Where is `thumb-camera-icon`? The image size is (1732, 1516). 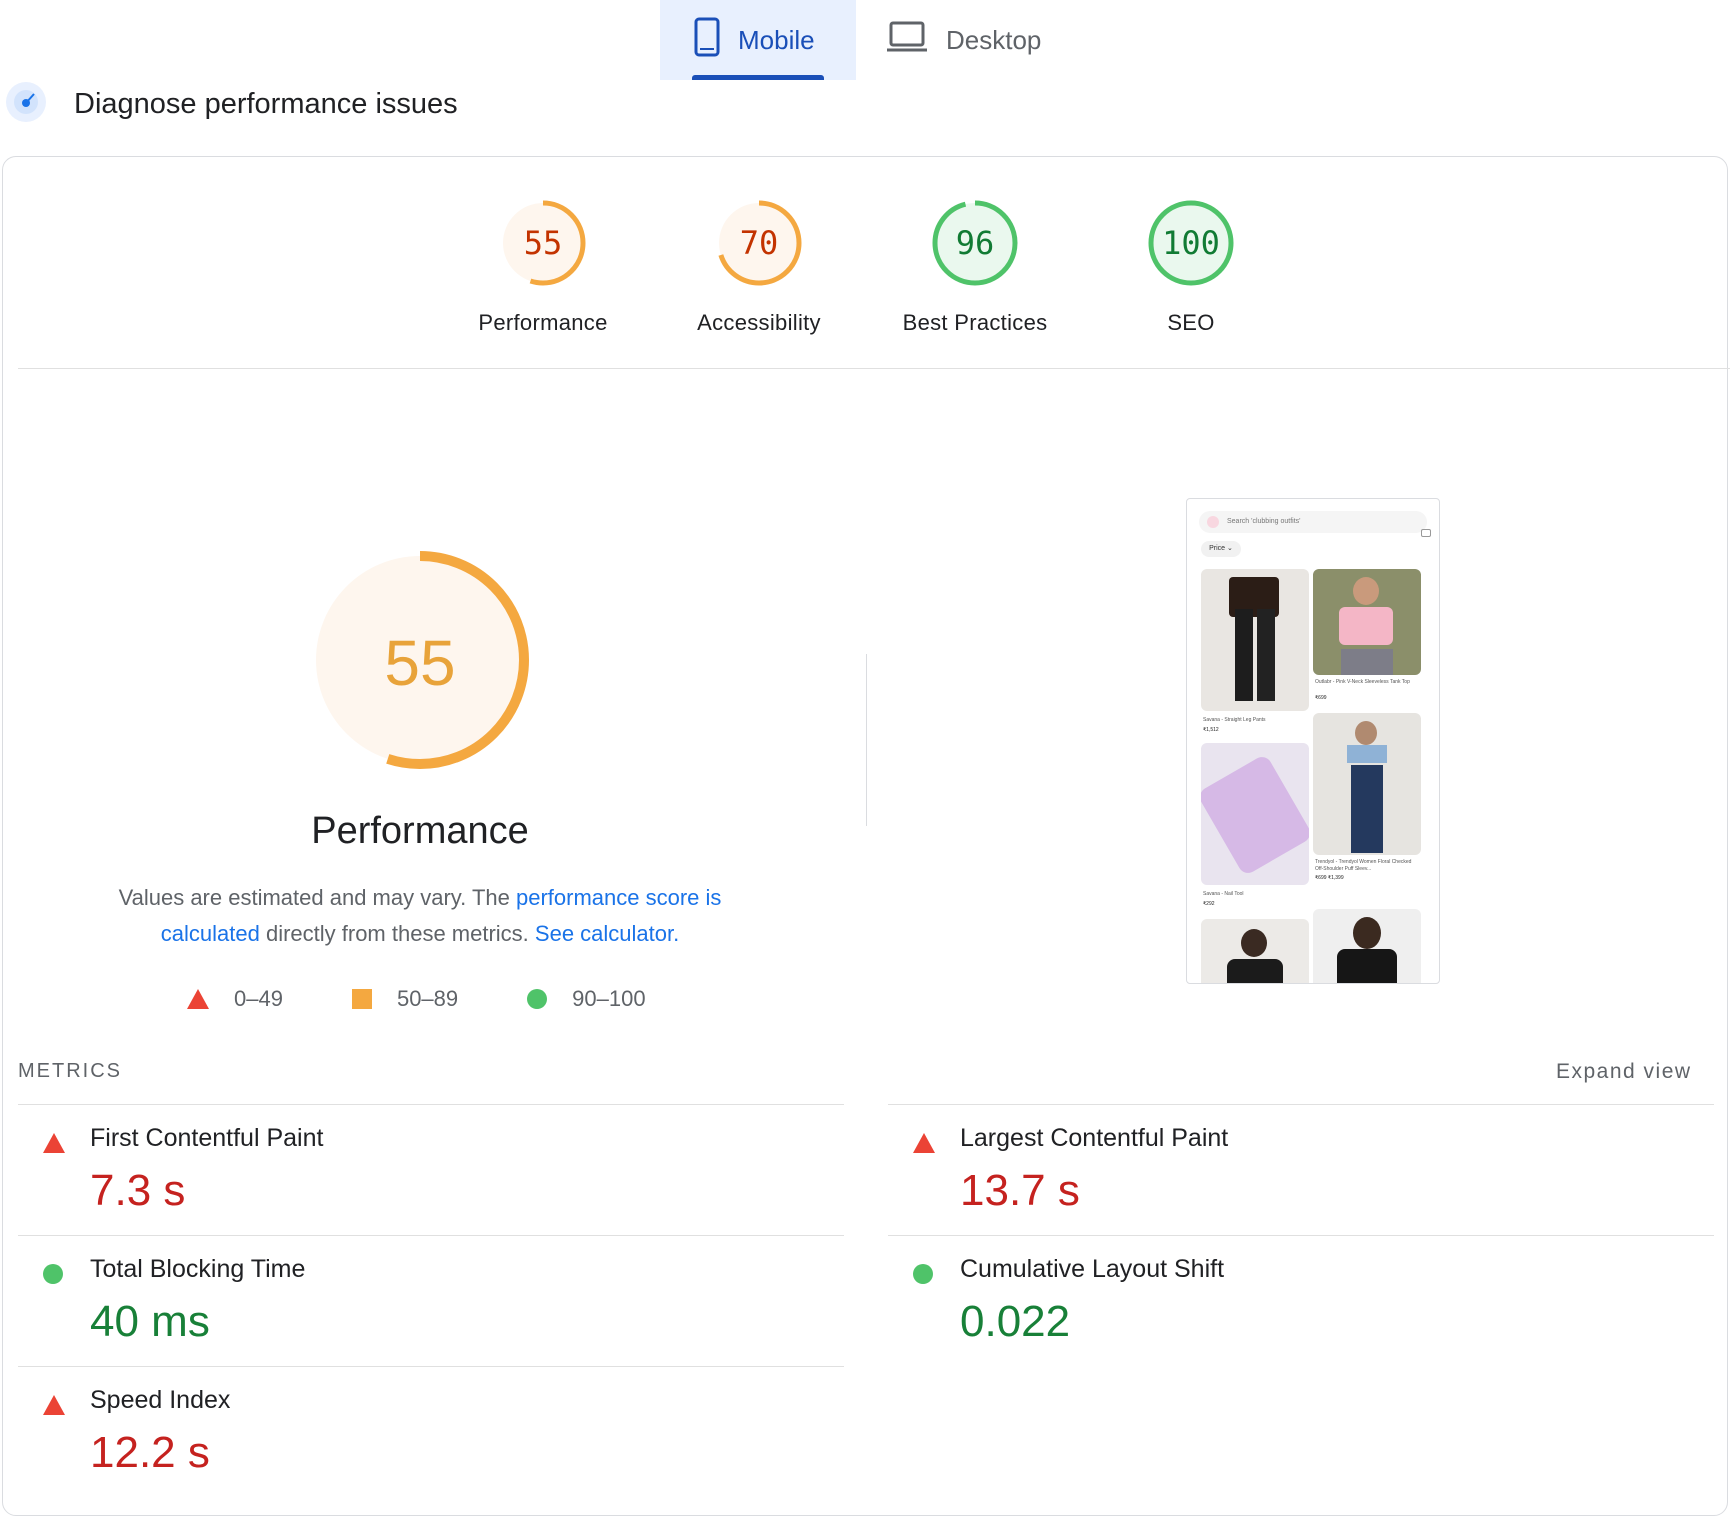 thumb-camera-icon is located at coordinates (1426, 533).